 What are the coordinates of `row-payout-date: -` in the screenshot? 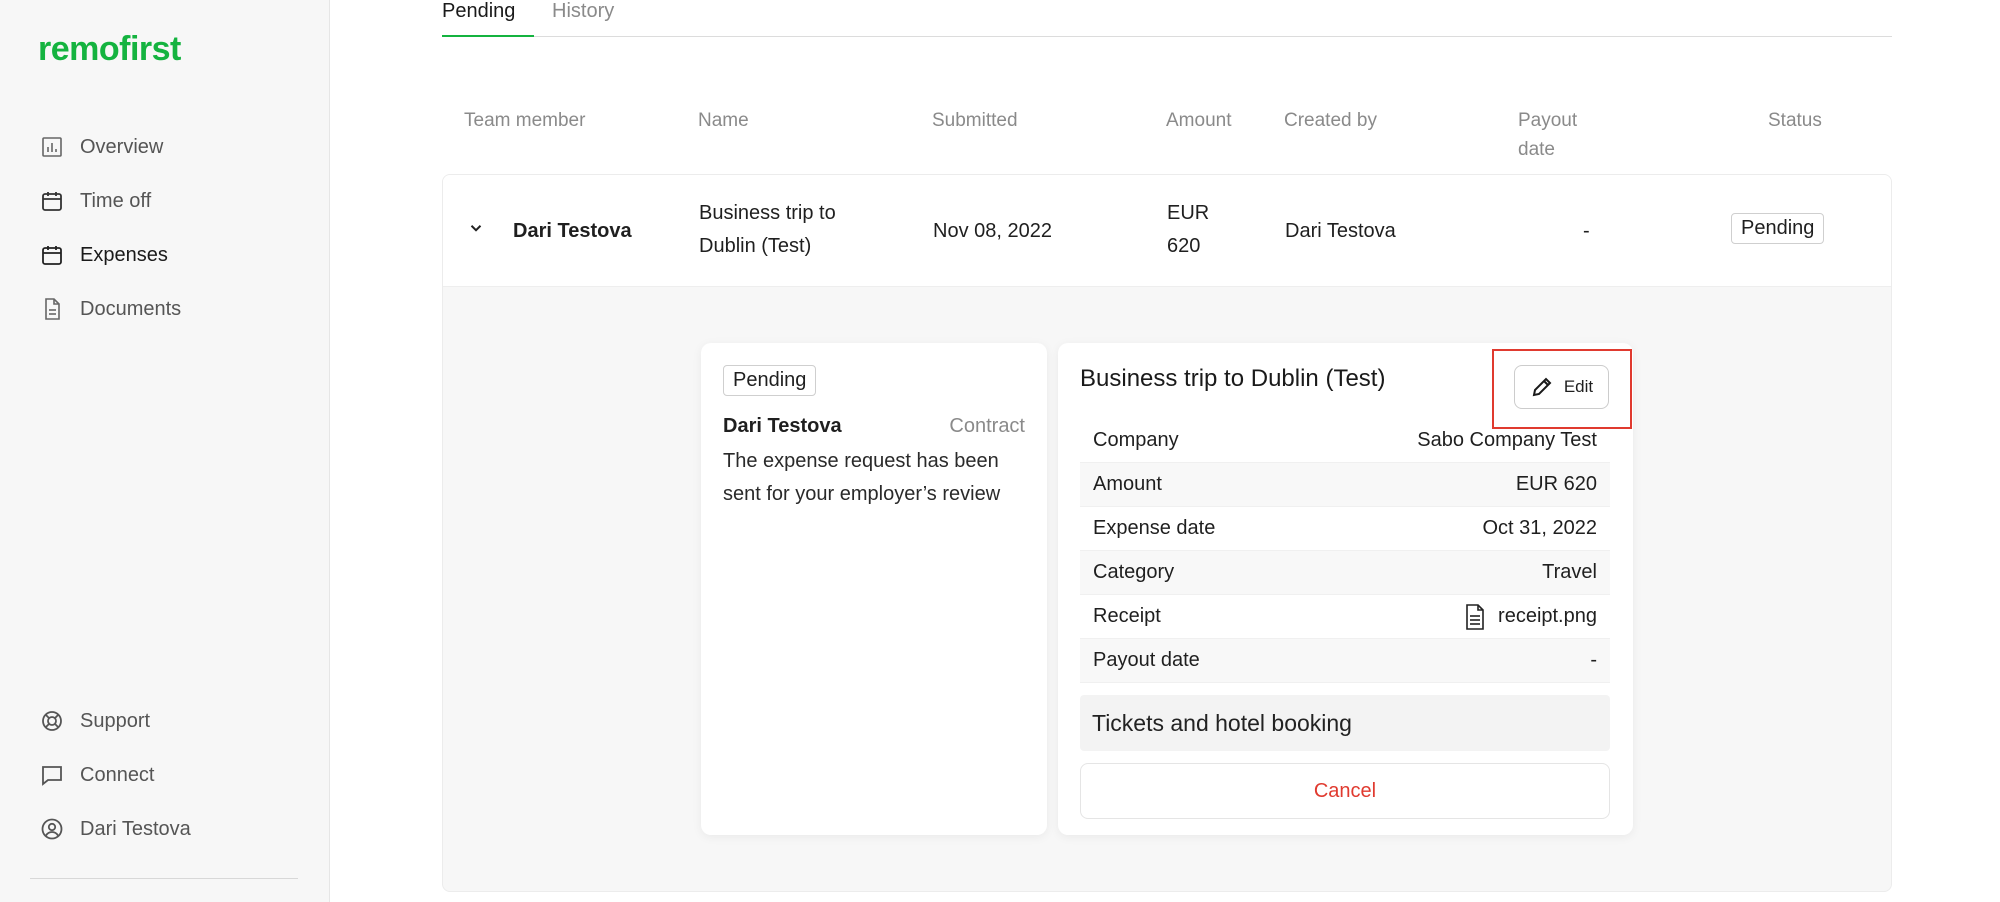 It's located at (1586, 231).